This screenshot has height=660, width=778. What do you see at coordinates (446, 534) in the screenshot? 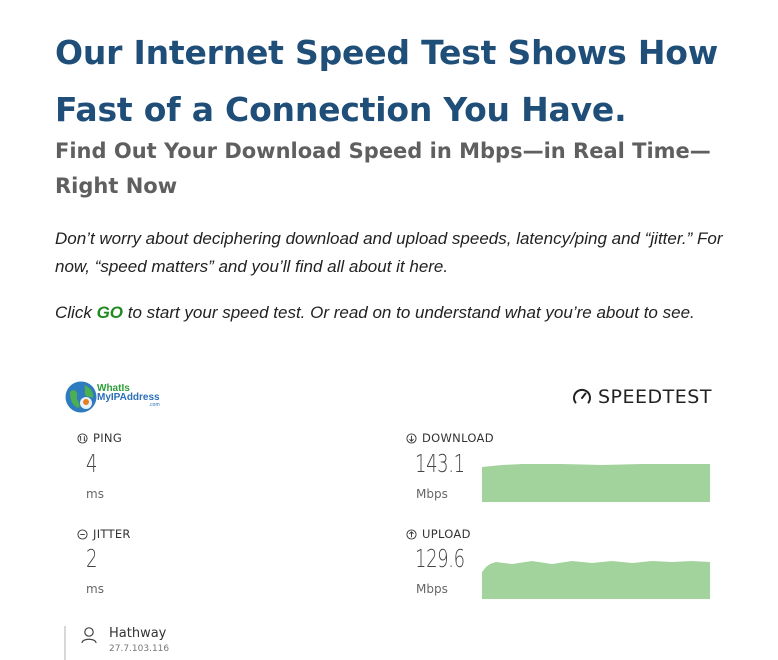
I see `upload-label-text: UPLOAD` at bounding box center [446, 534].